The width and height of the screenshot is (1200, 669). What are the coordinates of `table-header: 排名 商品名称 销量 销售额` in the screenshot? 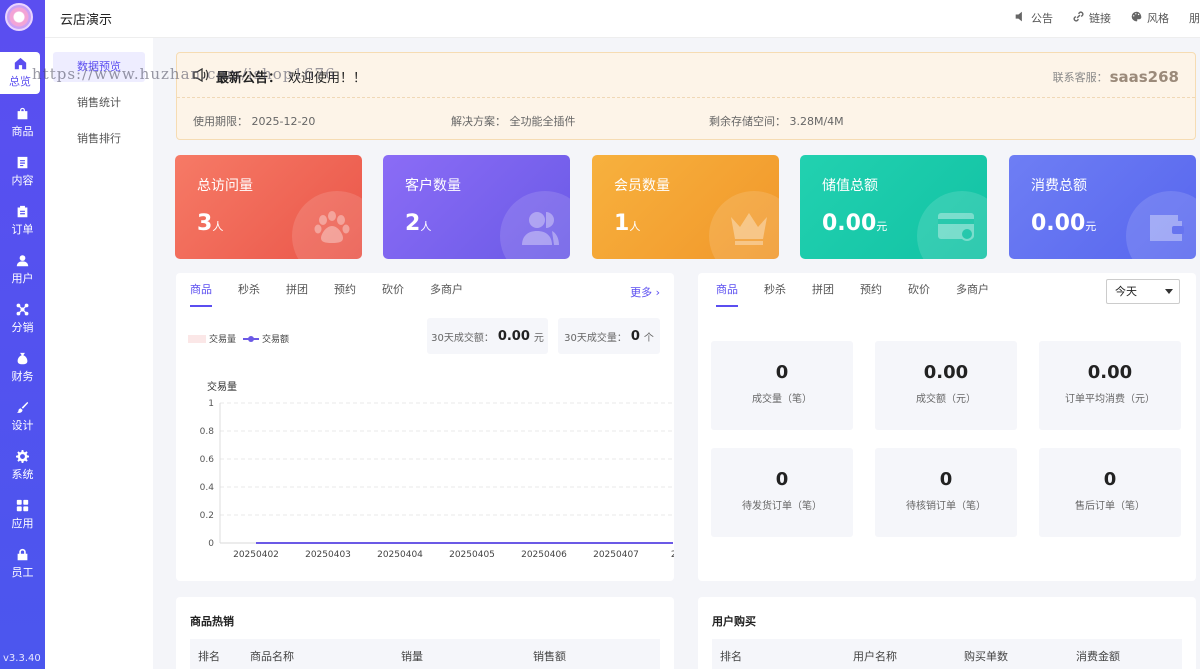 It's located at (425, 654).